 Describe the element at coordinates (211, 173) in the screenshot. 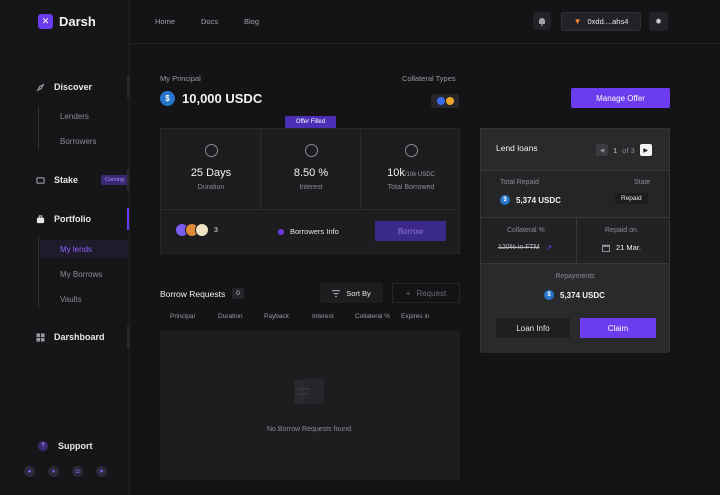

I see `stat-duration-value: 25 Days` at that location.